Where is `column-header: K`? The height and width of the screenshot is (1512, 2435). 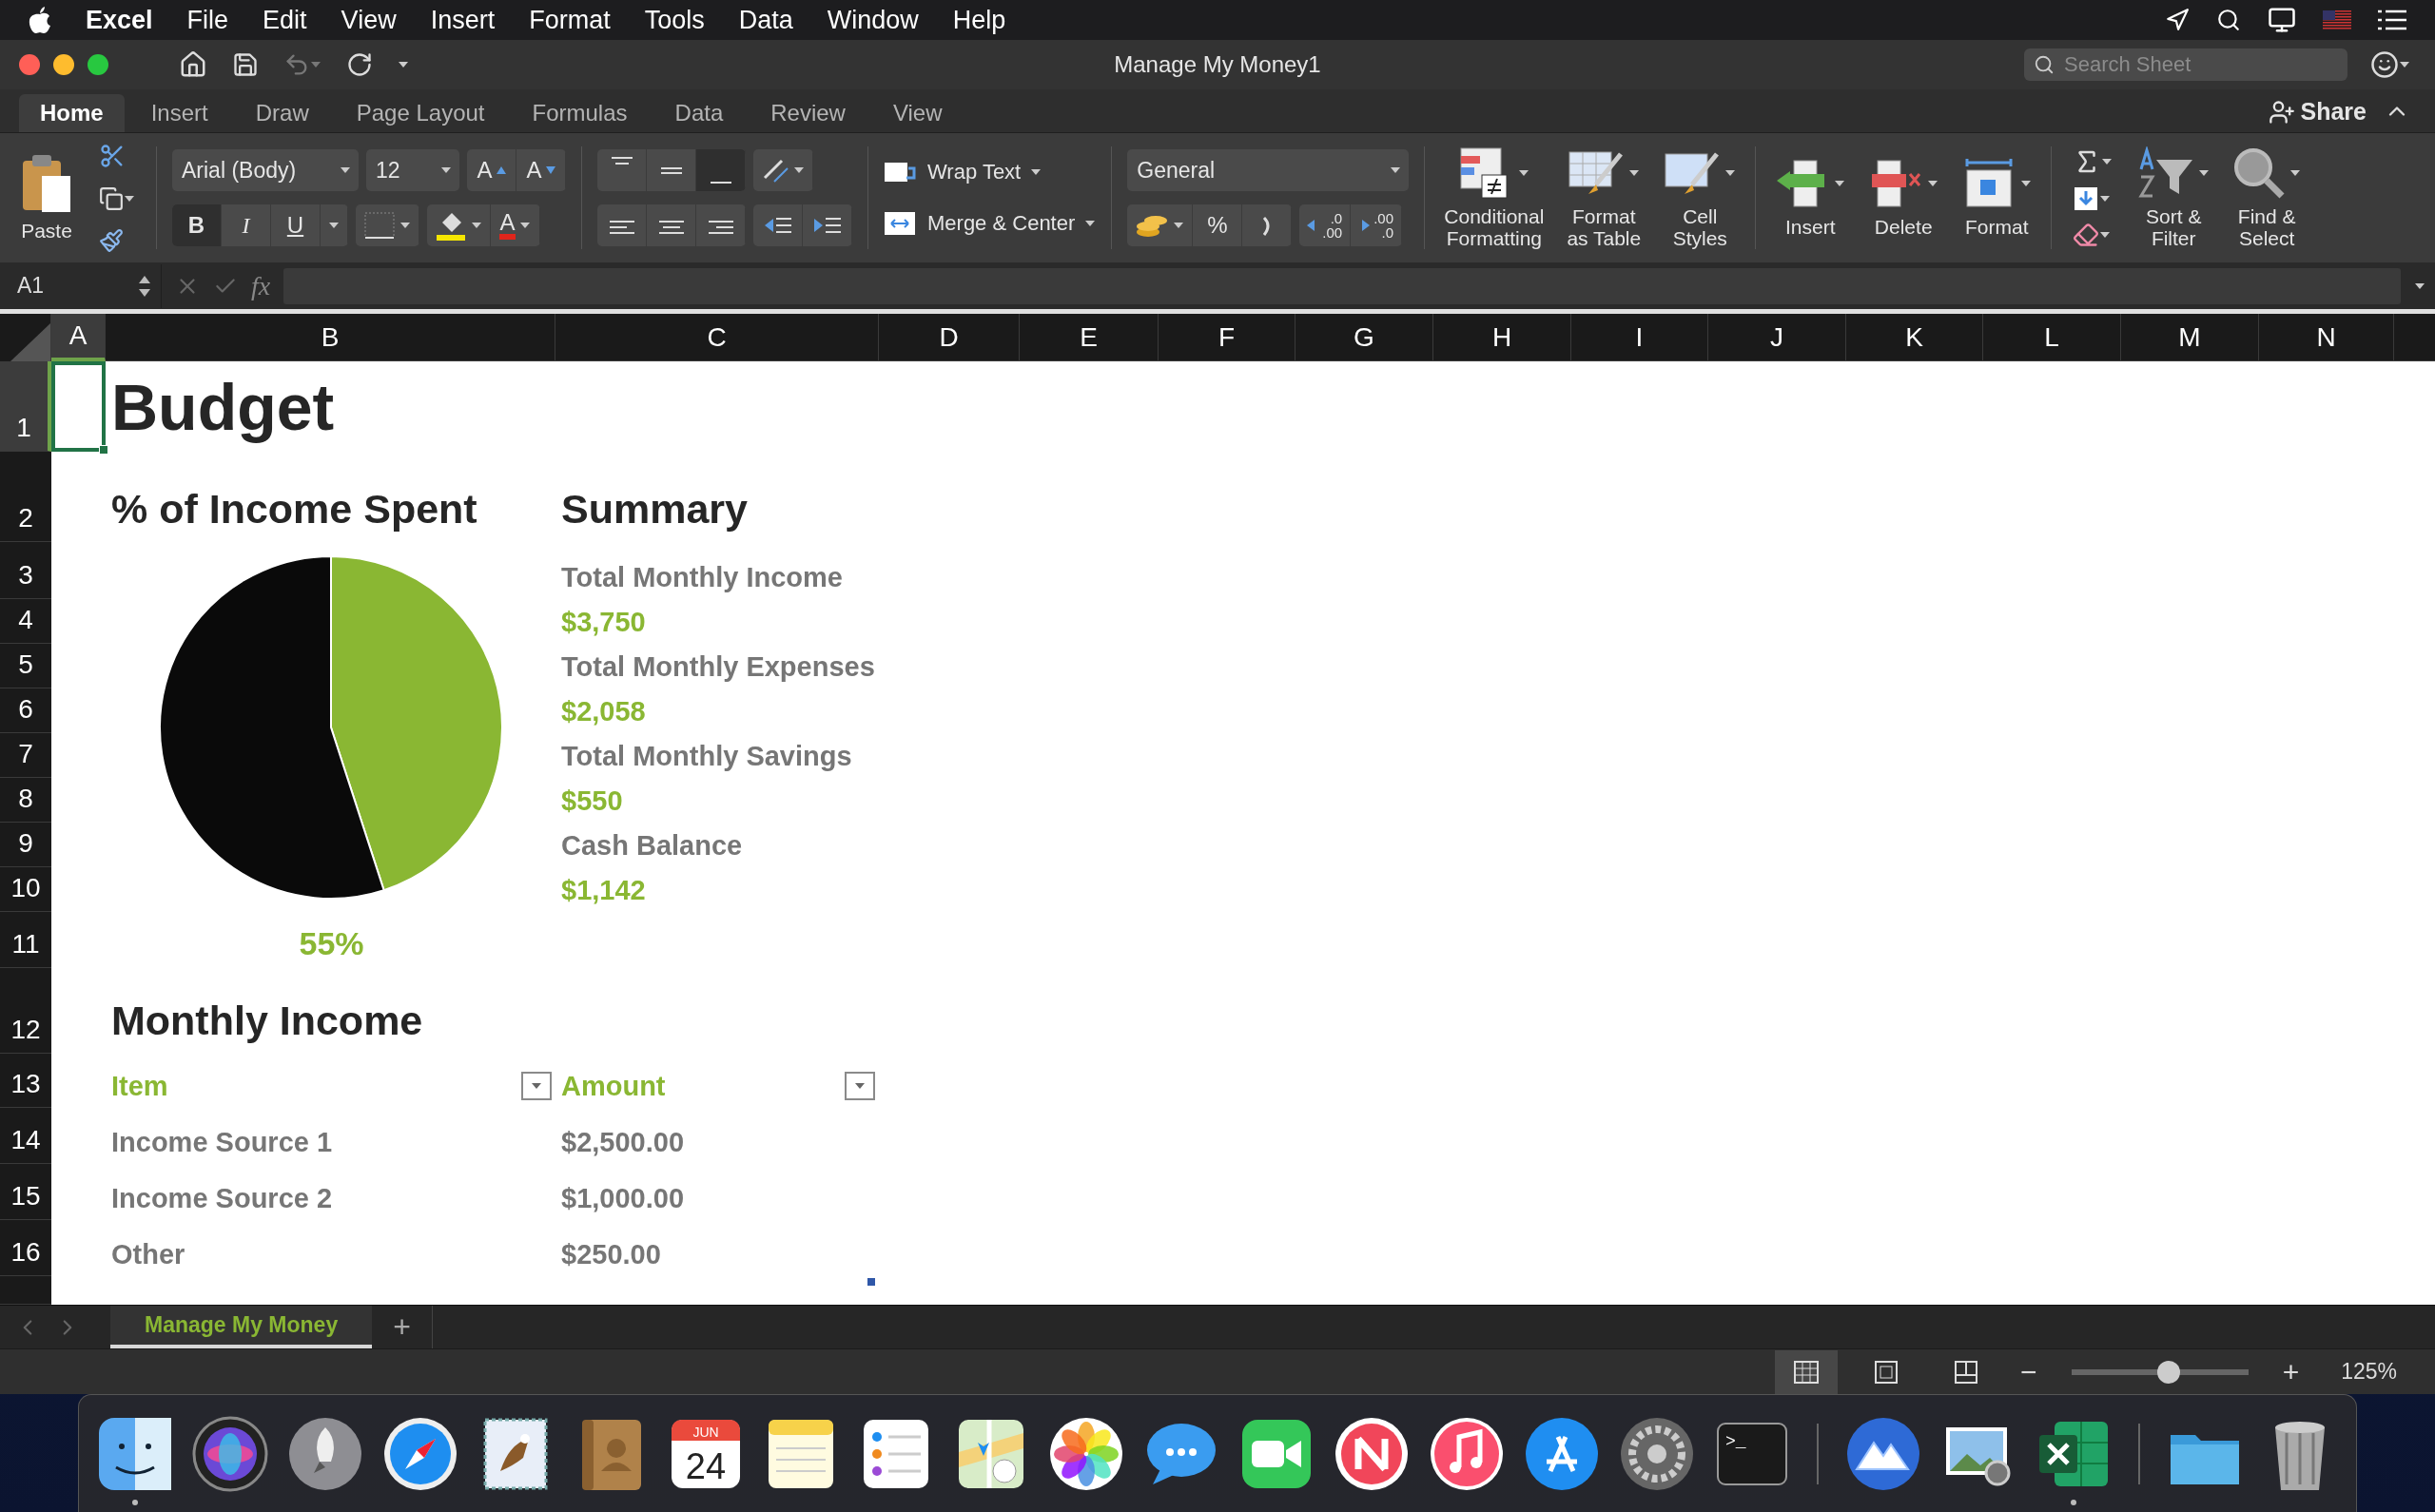 column-header: K is located at coordinates (1914, 337).